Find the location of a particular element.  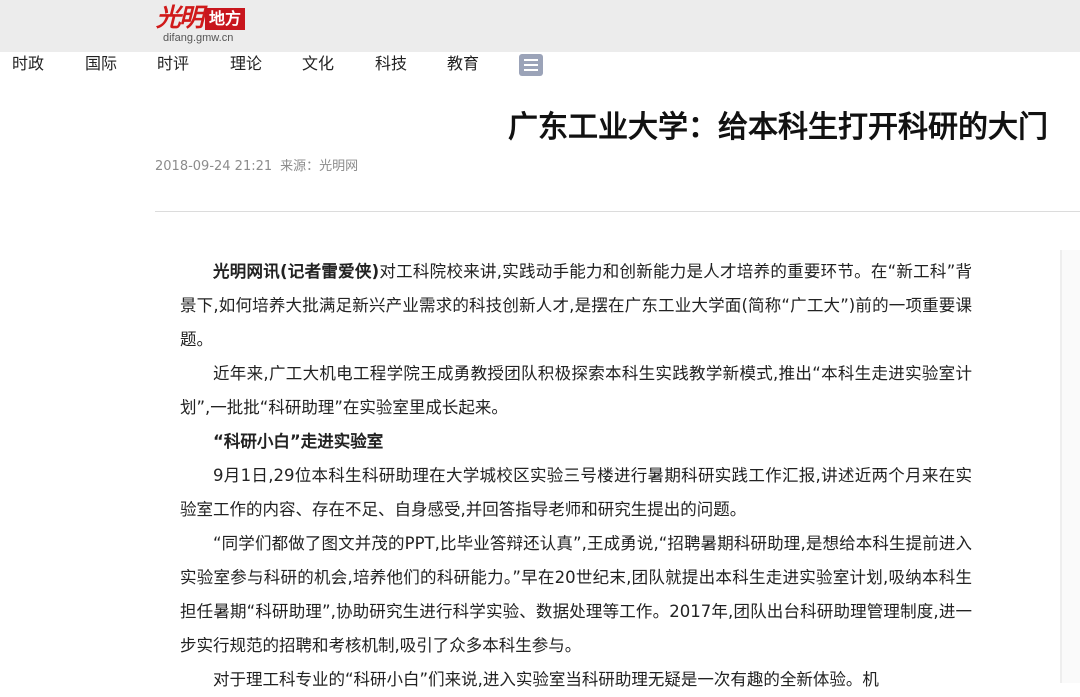

channel-nav: 时政 国际 时评 理论 文化 科技 教育 is located at coordinates (540, 64).